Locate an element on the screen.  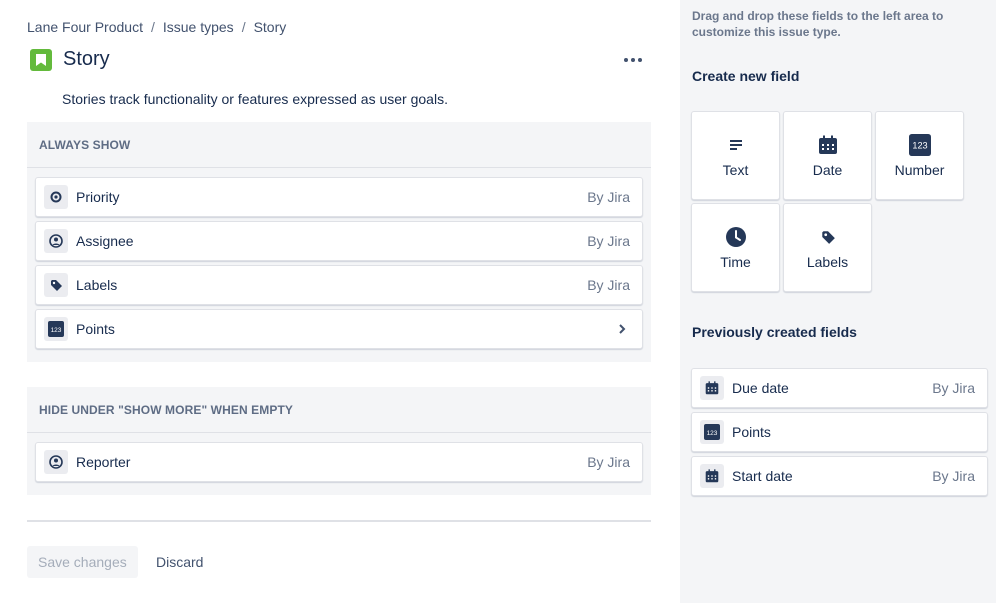
create-text-field-tile: Text is located at coordinates (735, 155).